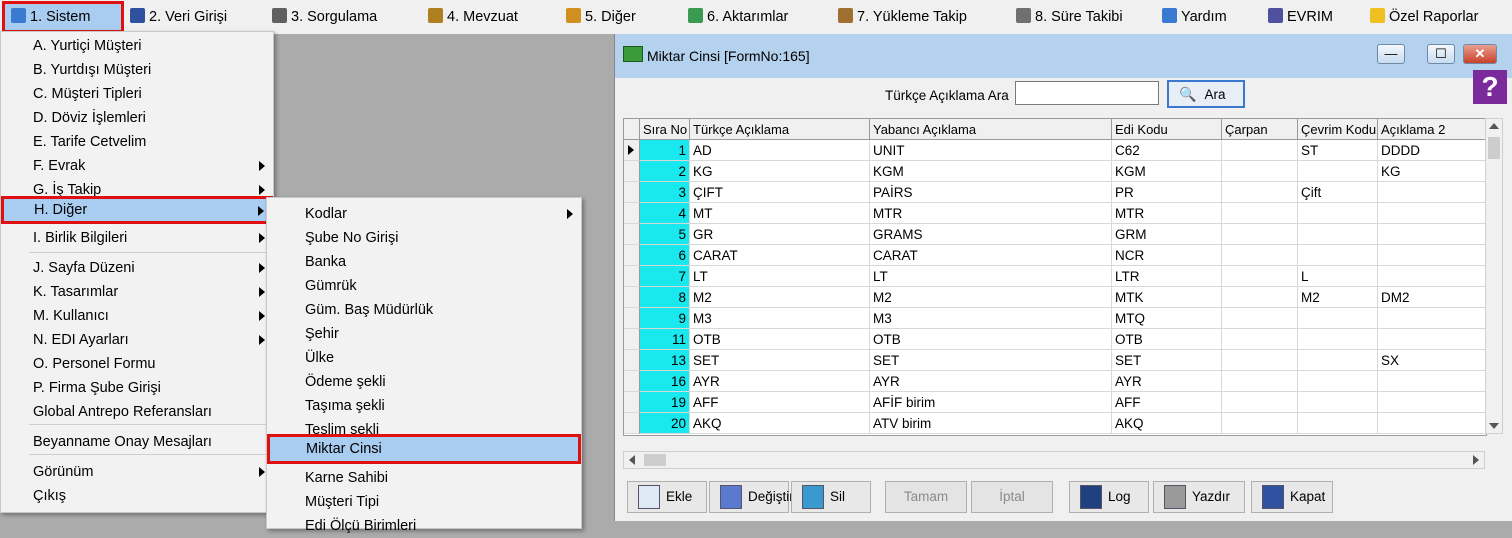  What do you see at coordinates (1441, 54) in the screenshot?
I see `maximize-button: ☐` at bounding box center [1441, 54].